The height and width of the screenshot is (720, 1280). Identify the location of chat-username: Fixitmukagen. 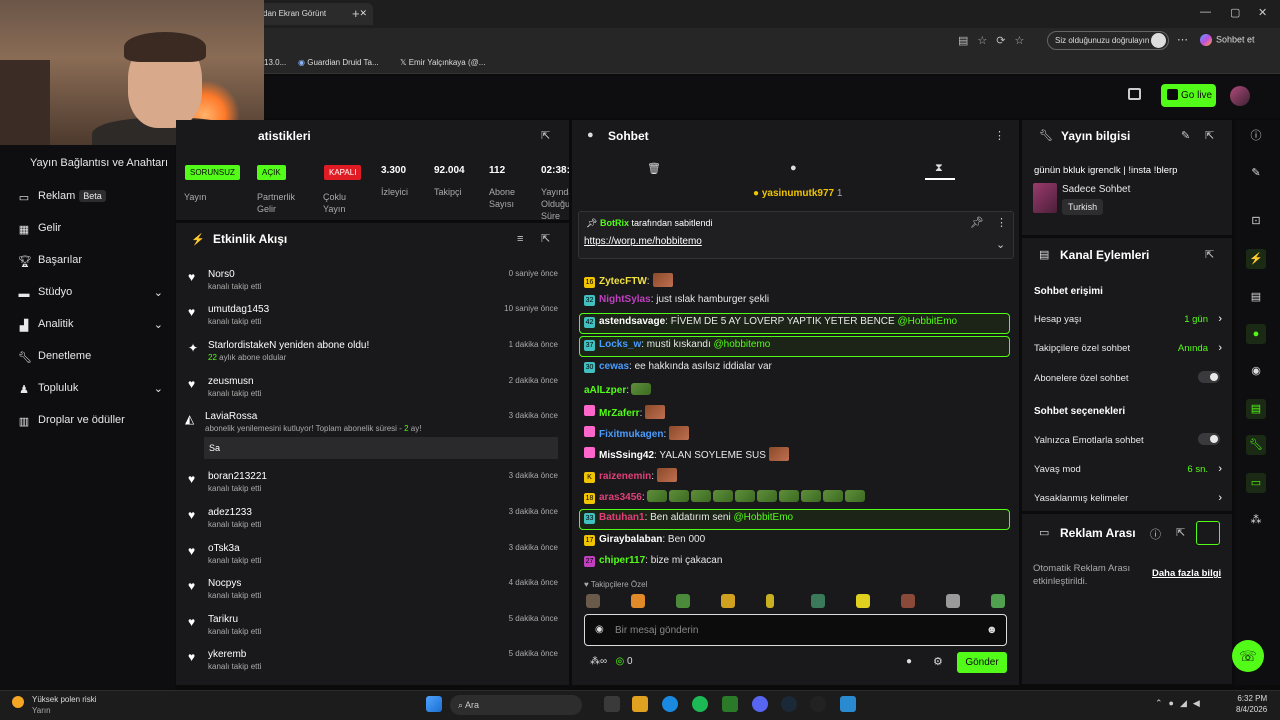
(631, 434).